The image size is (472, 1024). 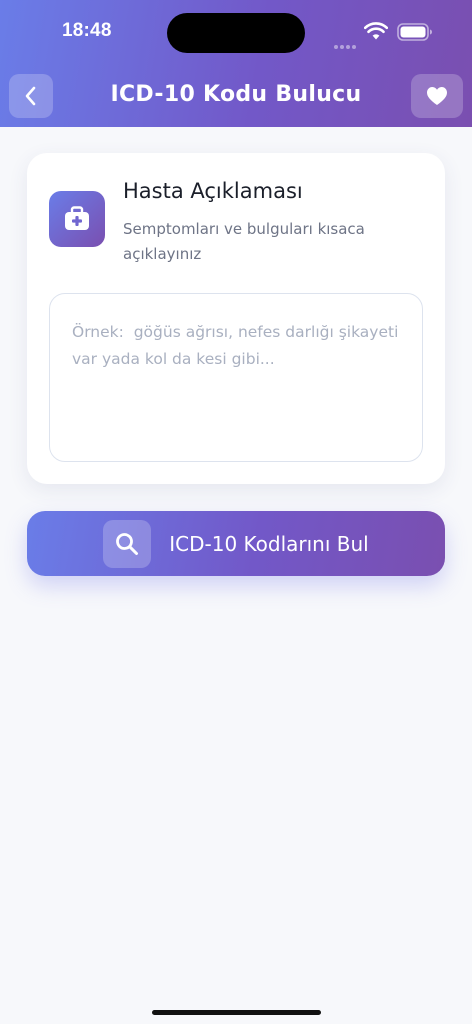 I want to click on chevron-left-icon, so click(x=30, y=96).